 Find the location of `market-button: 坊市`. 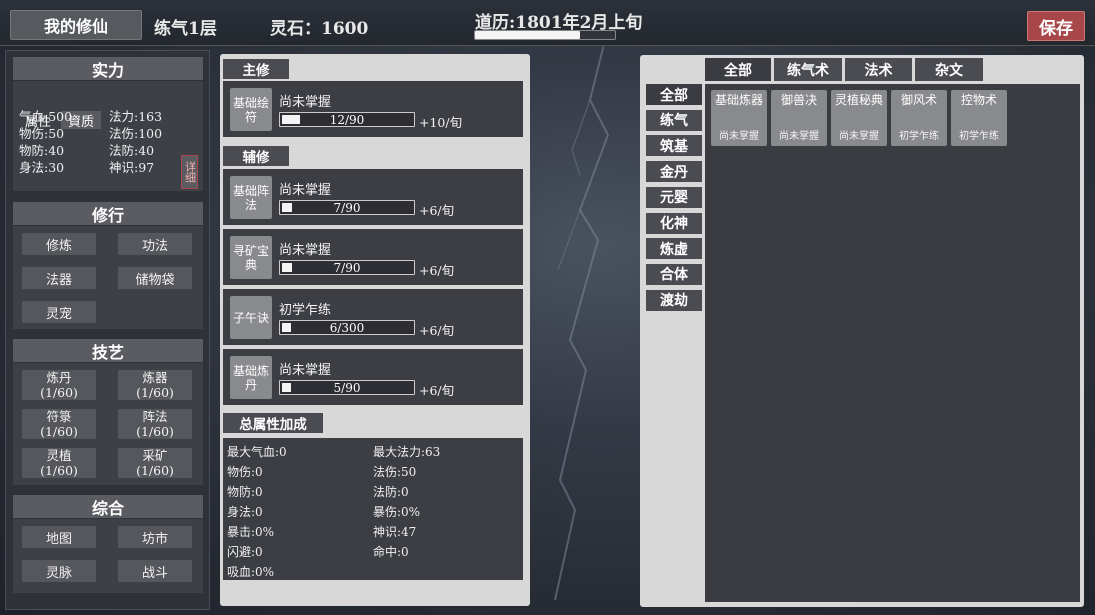

market-button: 坊市 is located at coordinates (155, 537).